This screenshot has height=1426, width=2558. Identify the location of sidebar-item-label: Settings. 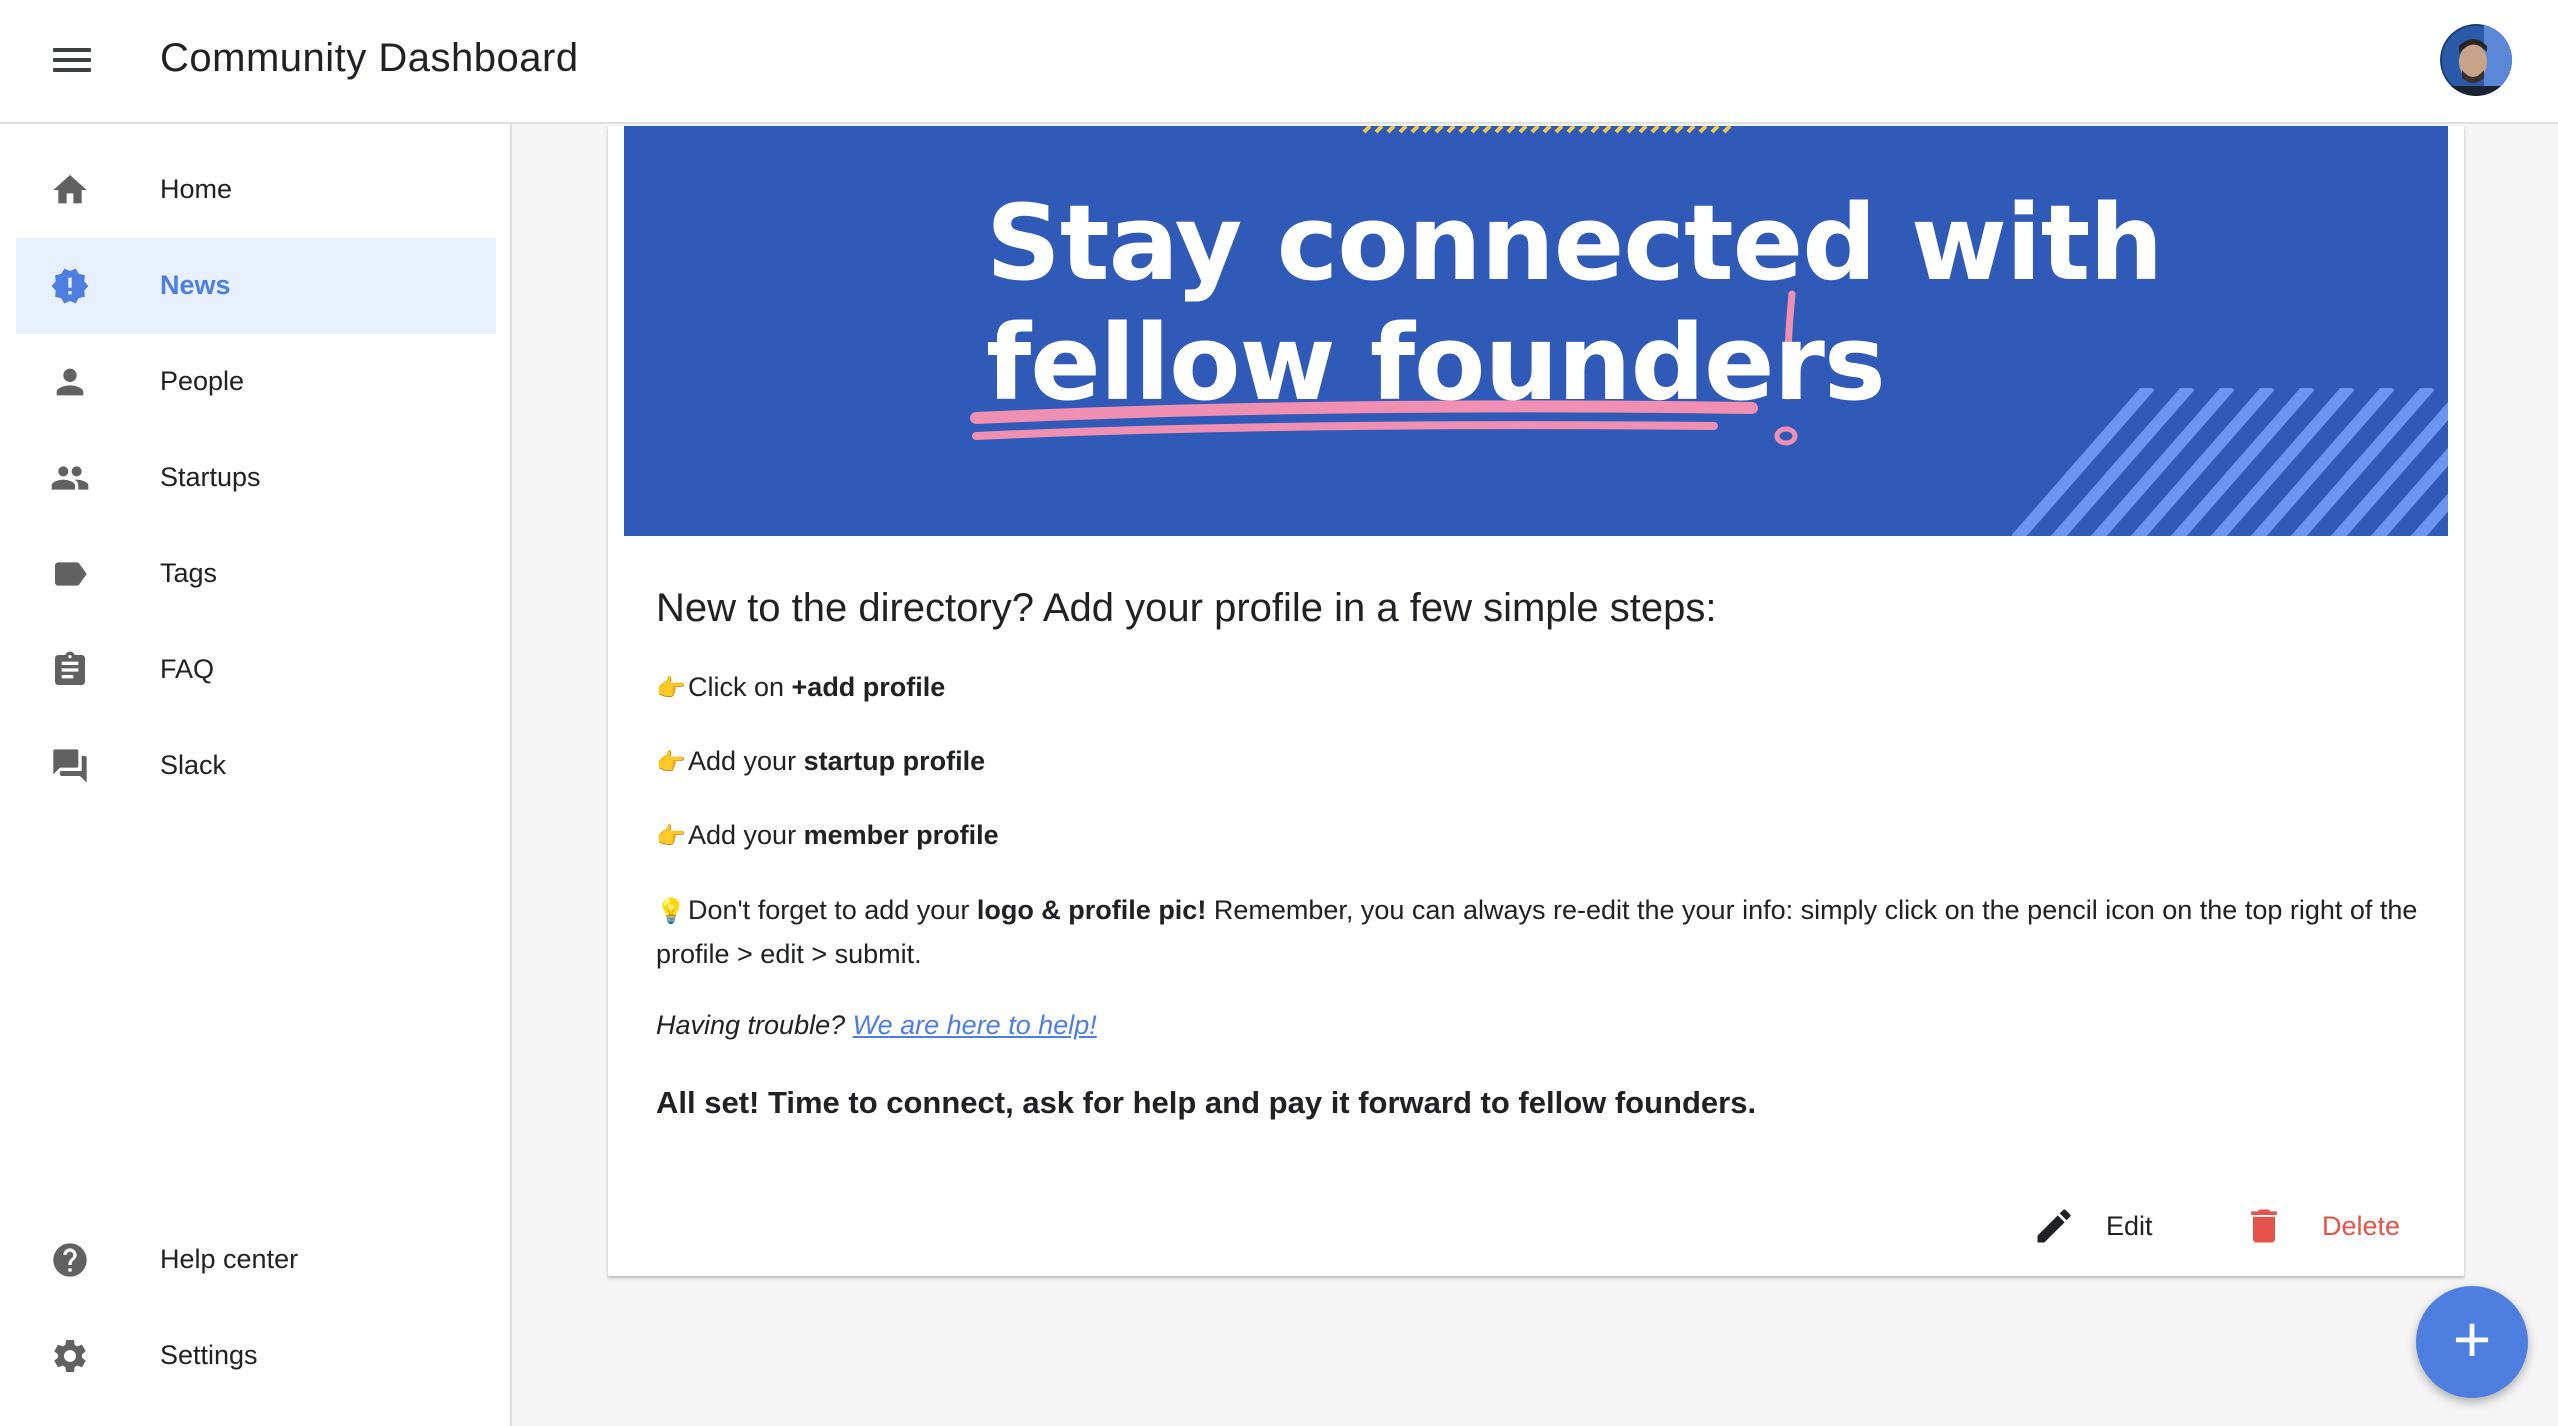
(209, 1355).